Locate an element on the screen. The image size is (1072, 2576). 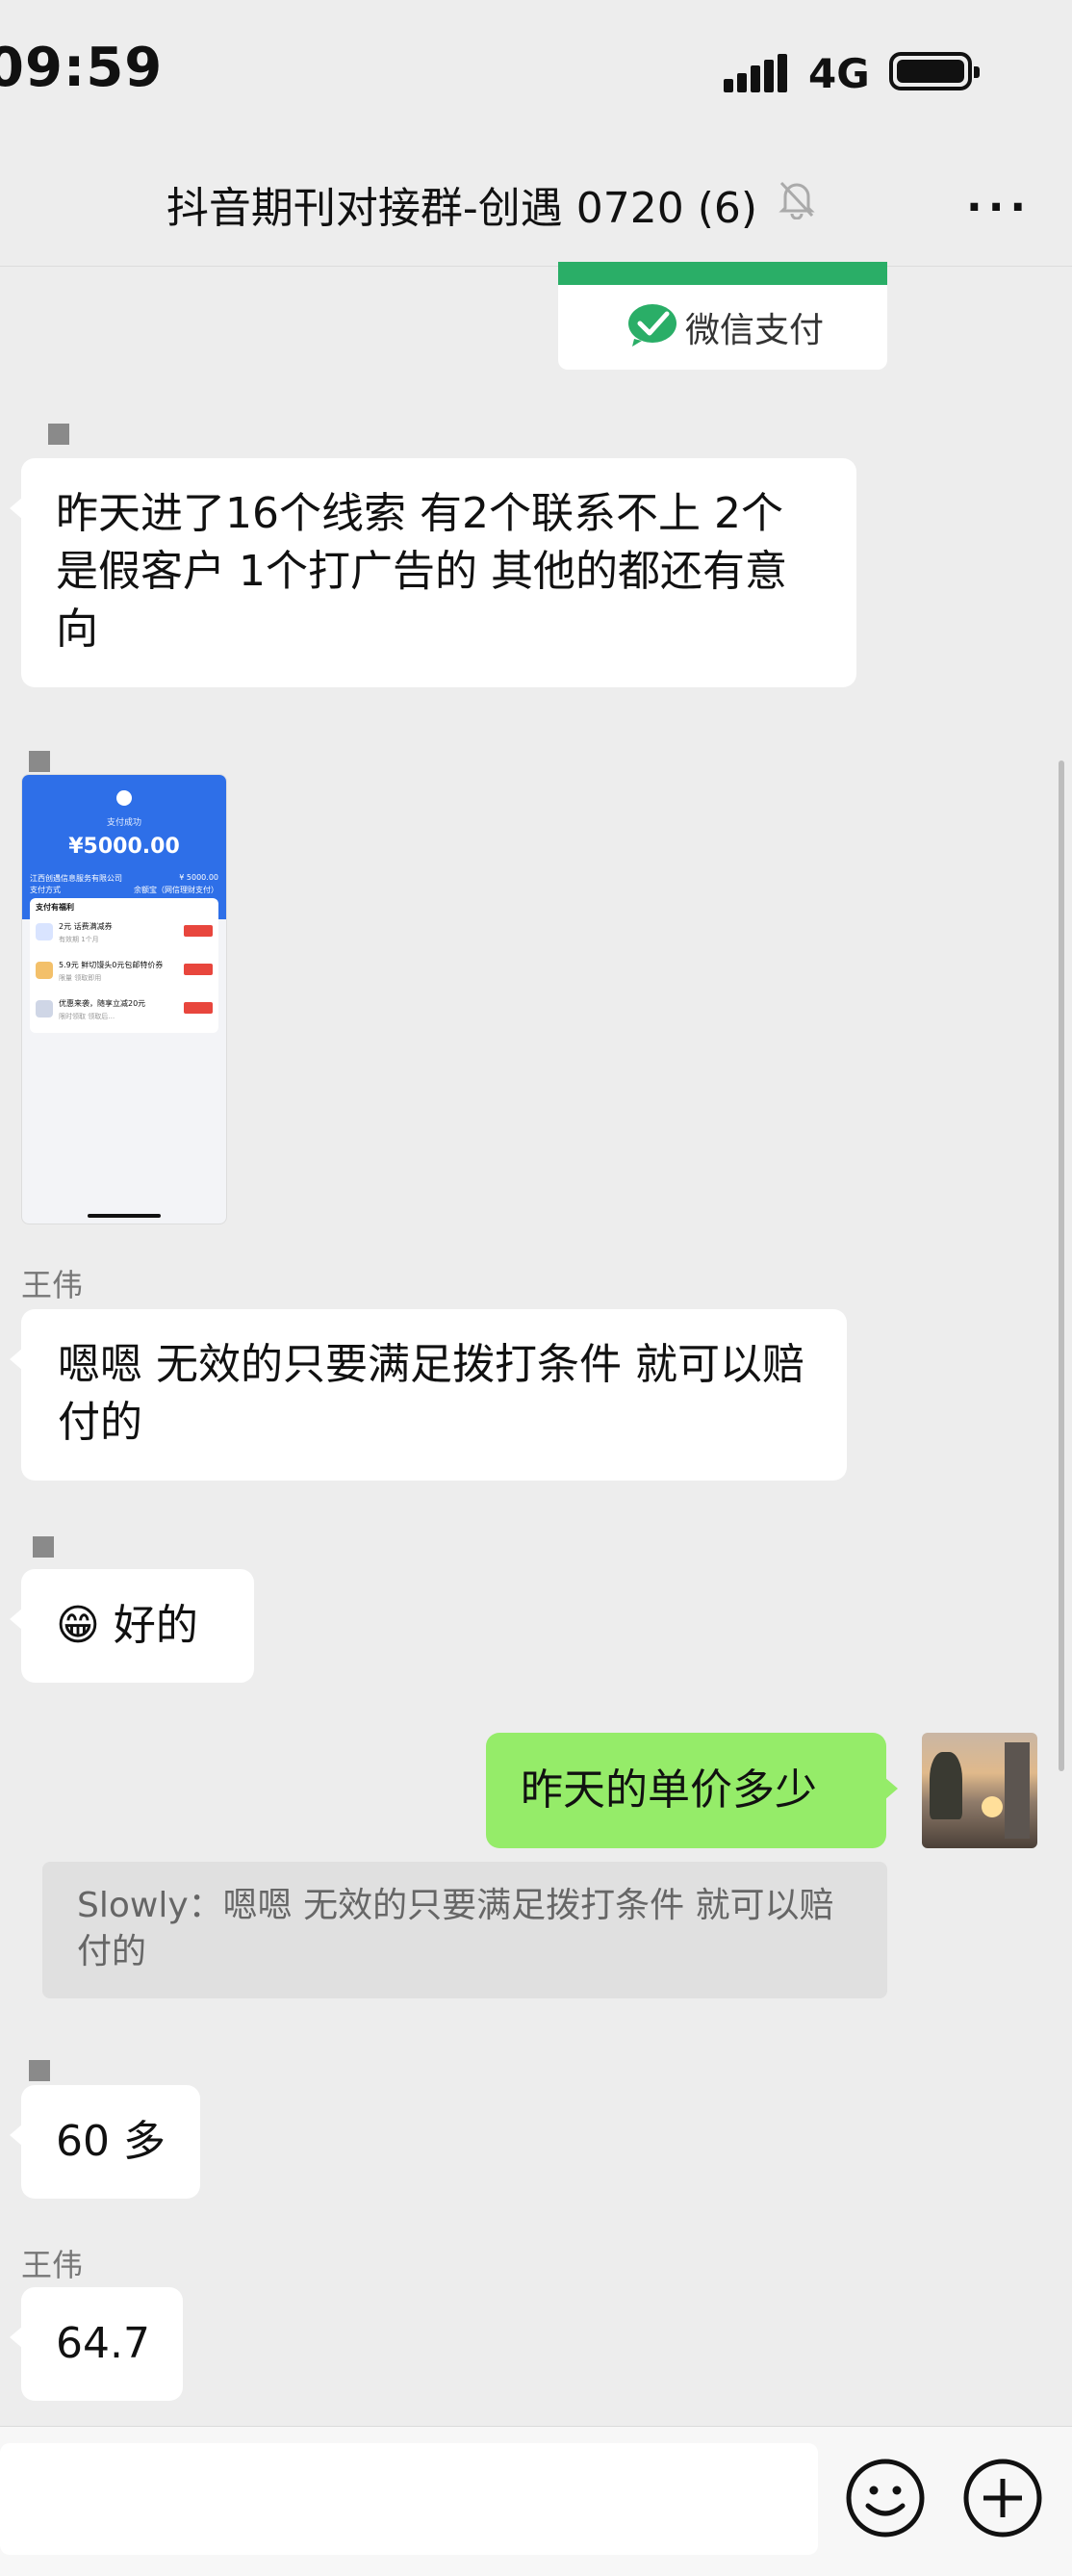
battery-icon is located at coordinates (935, 71).